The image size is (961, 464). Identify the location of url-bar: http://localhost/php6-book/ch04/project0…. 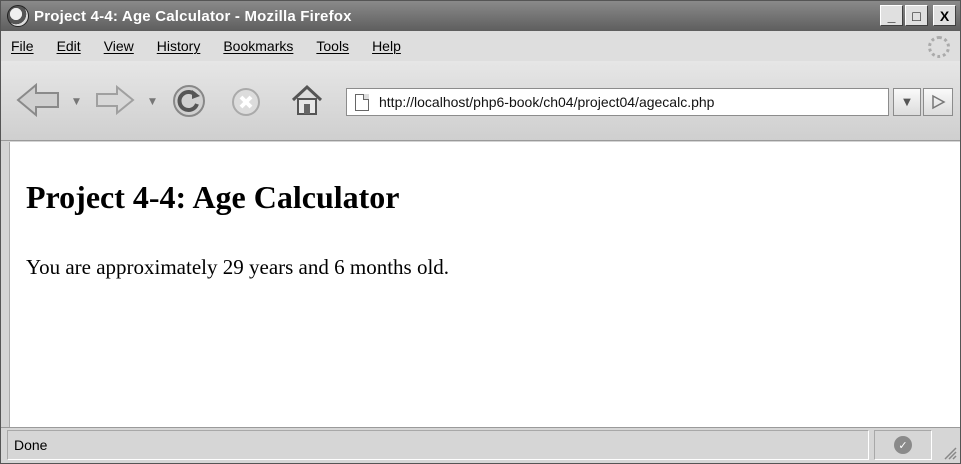
(617, 102).